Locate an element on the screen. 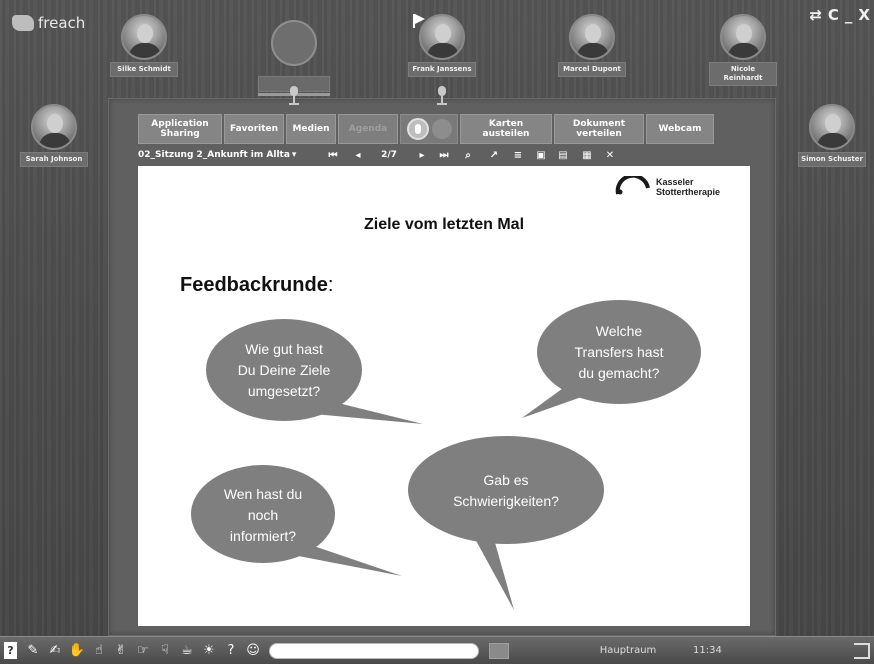  participant-name: Silke Schmidt is located at coordinates (144, 69).